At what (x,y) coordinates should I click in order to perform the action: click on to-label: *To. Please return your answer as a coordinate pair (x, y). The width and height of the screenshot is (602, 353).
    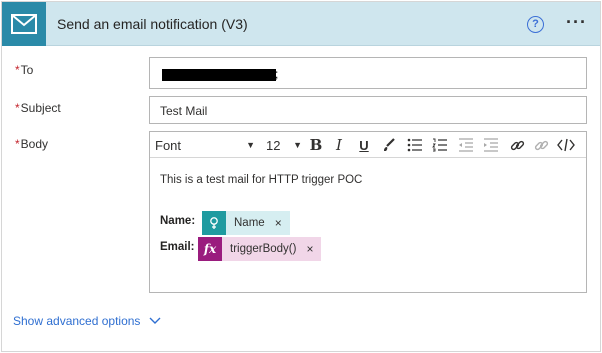
    Looking at the image, I should click on (24, 70).